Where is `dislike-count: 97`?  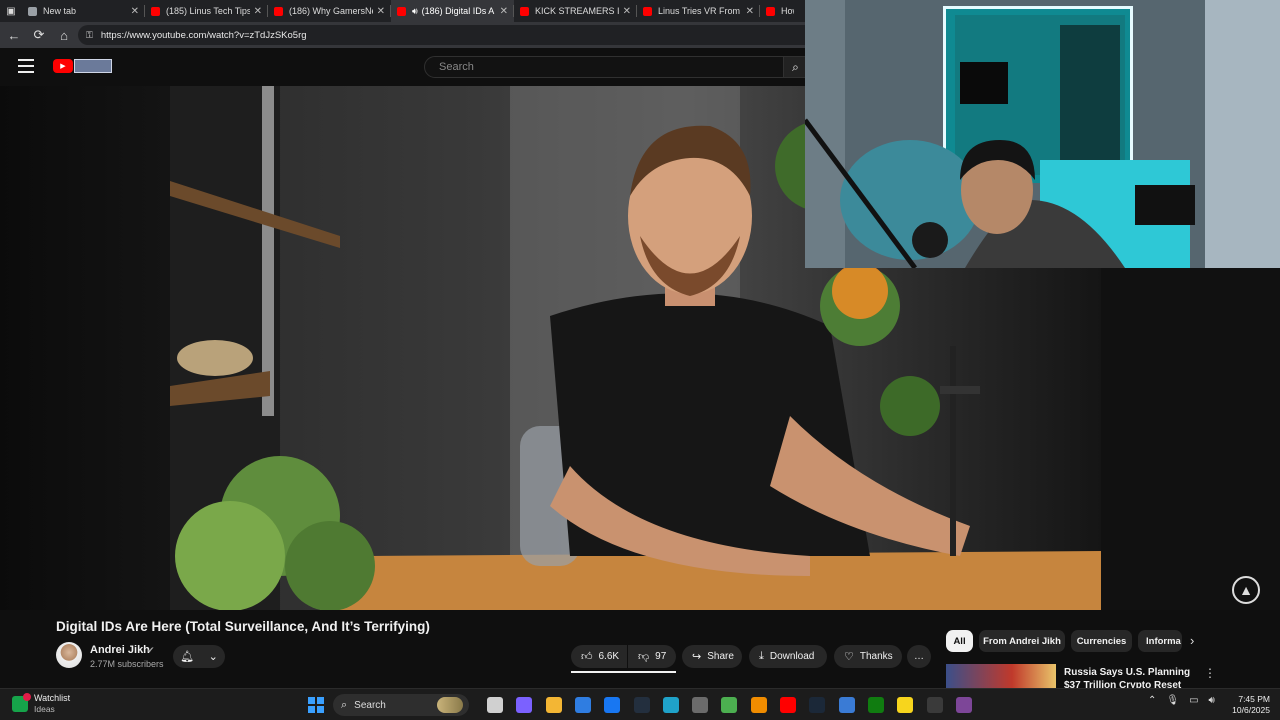 dislike-count: 97 is located at coordinates (661, 656).